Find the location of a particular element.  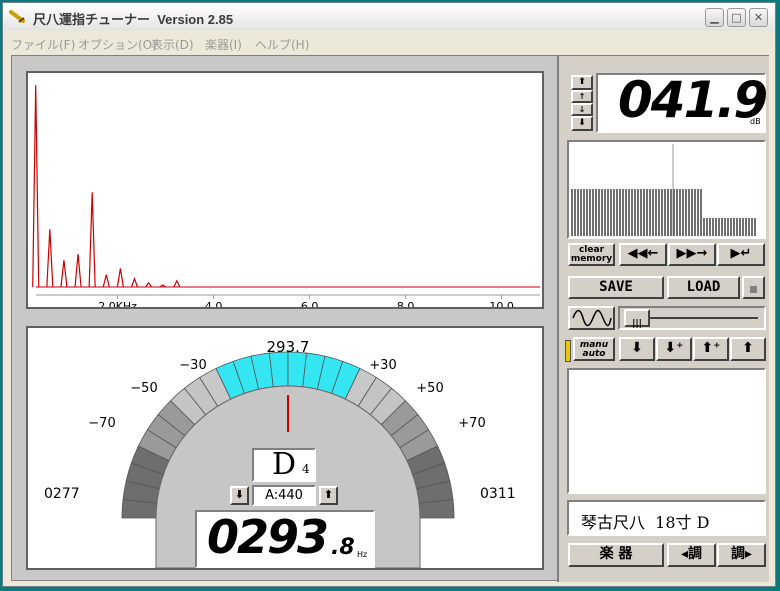

maximize-icon: □ is located at coordinates (736, 17).